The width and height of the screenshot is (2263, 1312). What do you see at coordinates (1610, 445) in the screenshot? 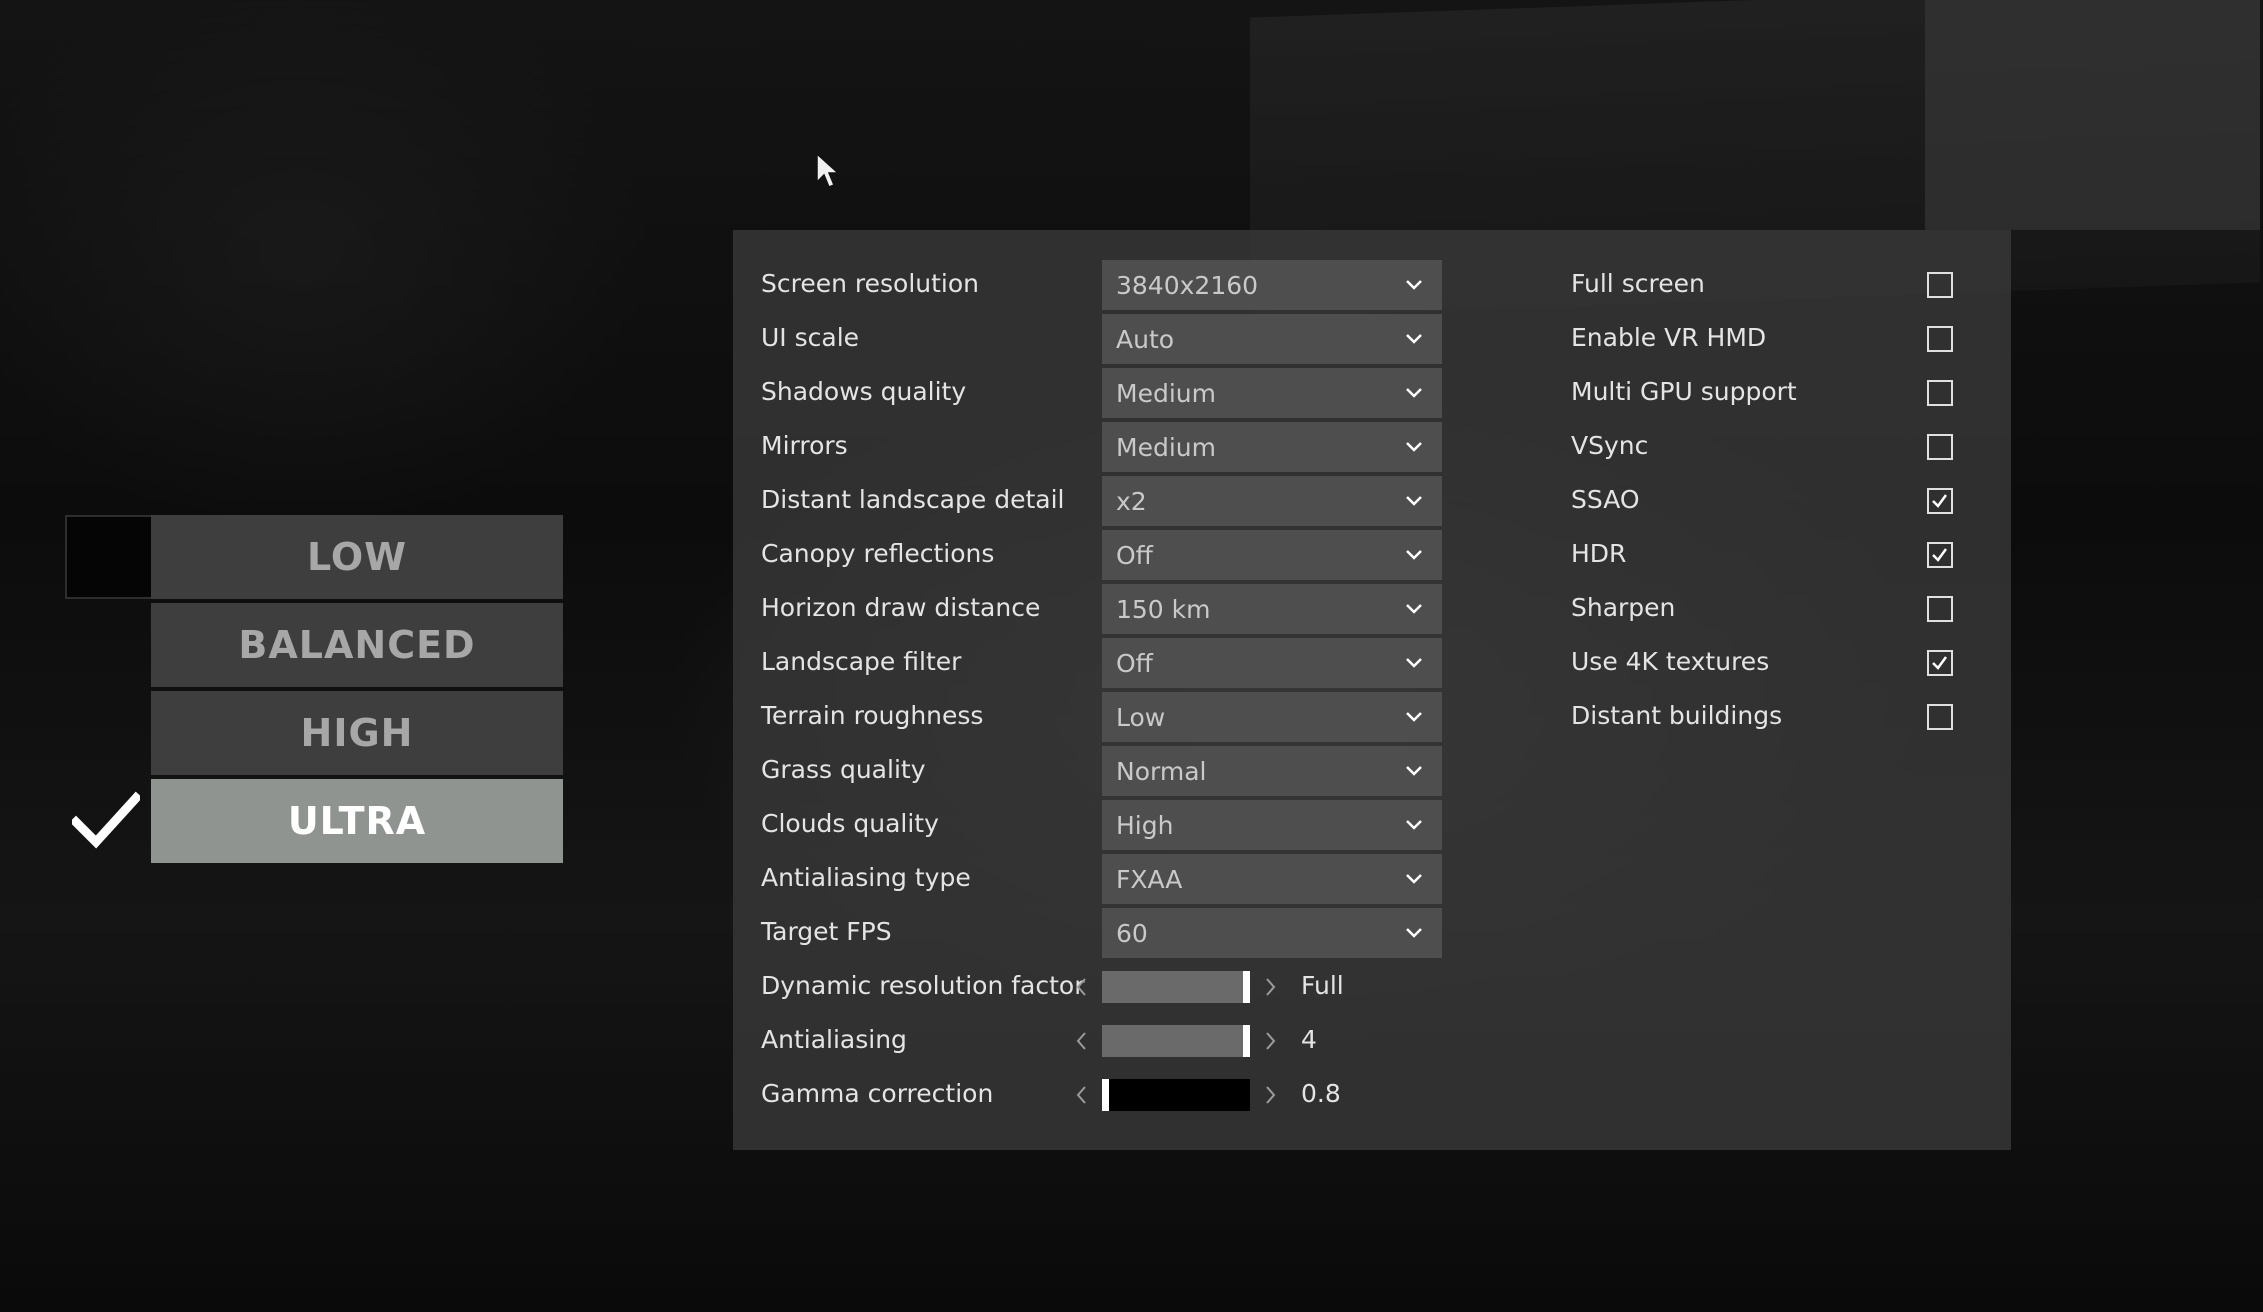
I see `checkbox-label-vsync: VSync` at bounding box center [1610, 445].